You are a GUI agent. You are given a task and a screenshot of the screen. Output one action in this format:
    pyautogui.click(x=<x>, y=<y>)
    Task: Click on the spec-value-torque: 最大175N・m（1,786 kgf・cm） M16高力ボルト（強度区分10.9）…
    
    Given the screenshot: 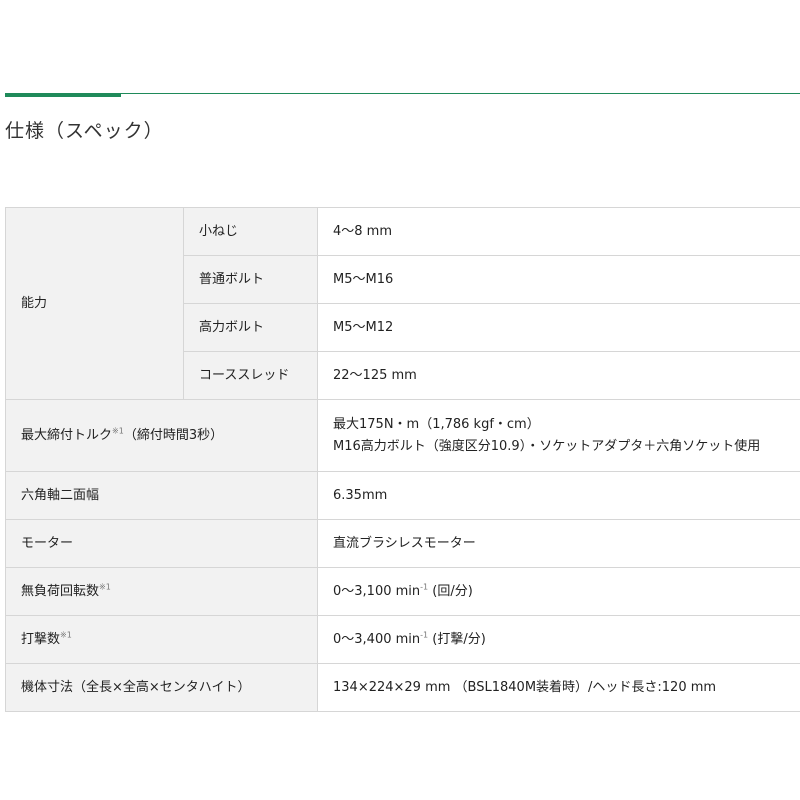 What is the action you would take?
    pyautogui.click(x=558, y=435)
    